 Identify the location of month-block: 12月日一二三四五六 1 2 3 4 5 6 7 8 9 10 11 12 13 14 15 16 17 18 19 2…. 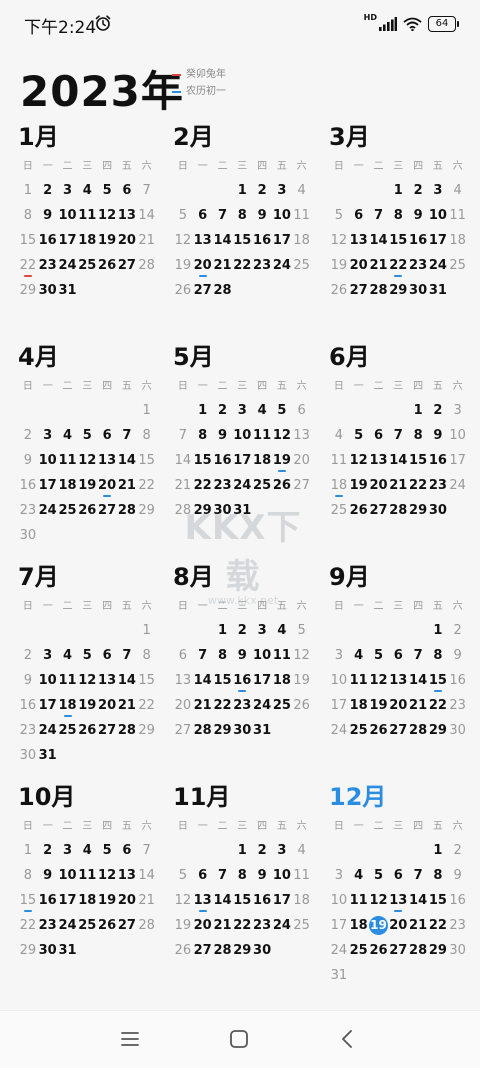
(404, 884).